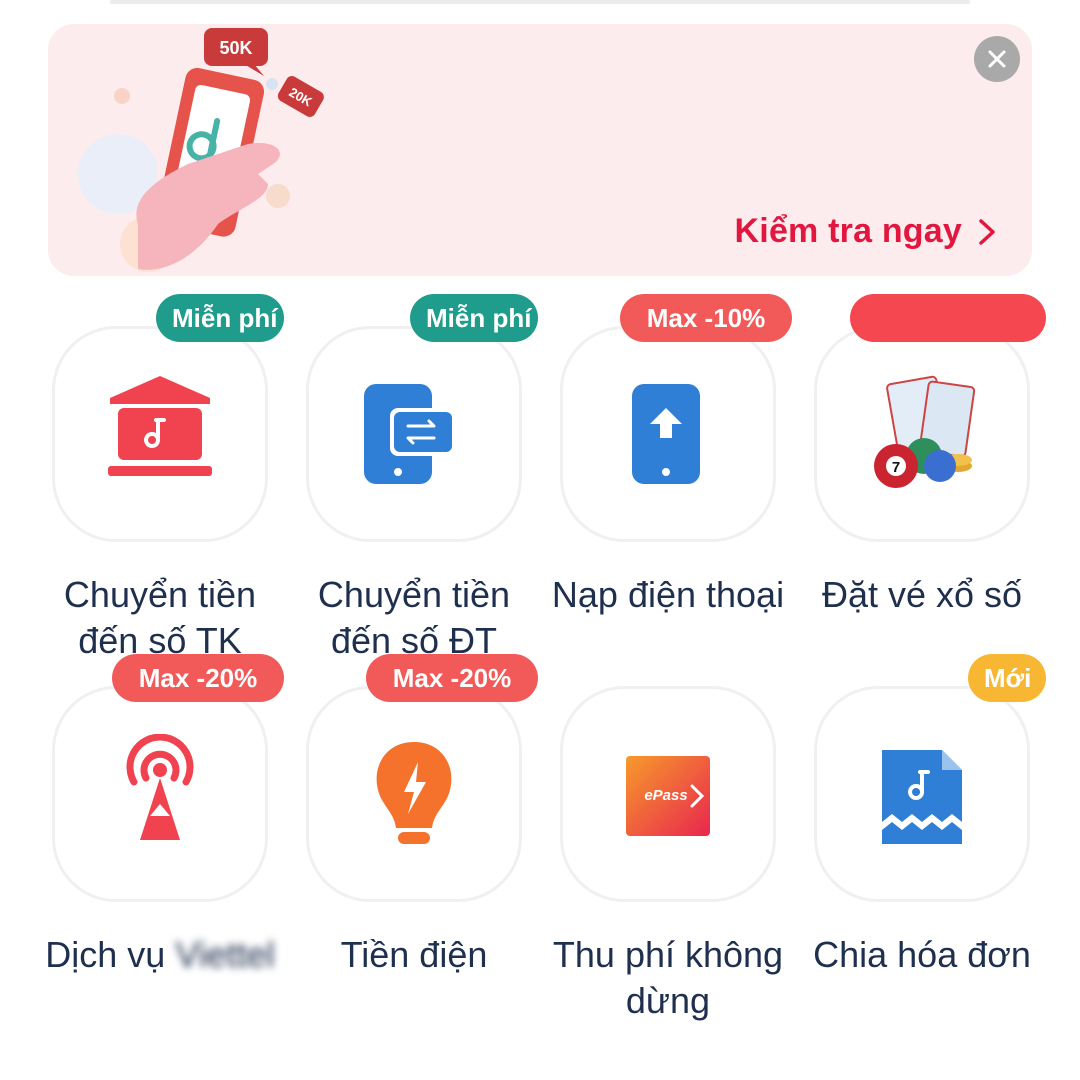 Image resolution: width=1080 pixels, height=1080 pixels. I want to click on service-label: Thu phí không dừng, so click(668, 977).